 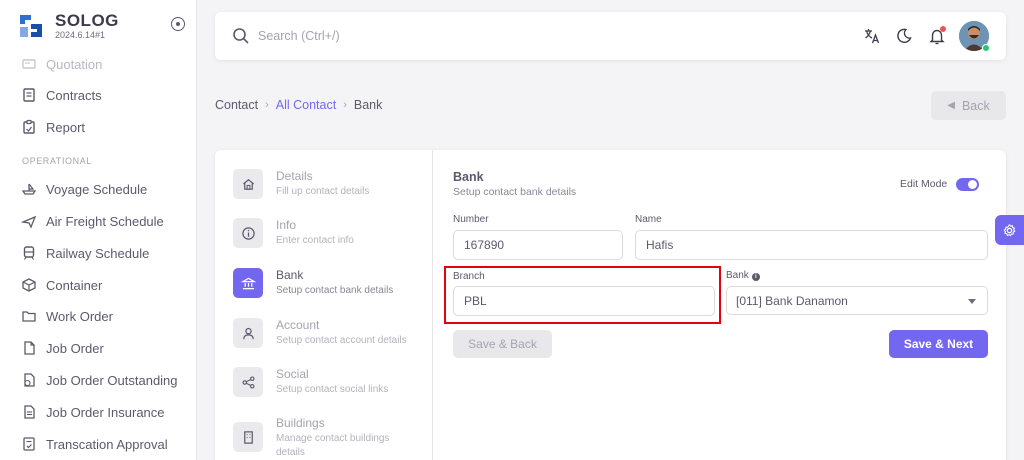 I want to click on translate-icon, so click(x=872, y=36).